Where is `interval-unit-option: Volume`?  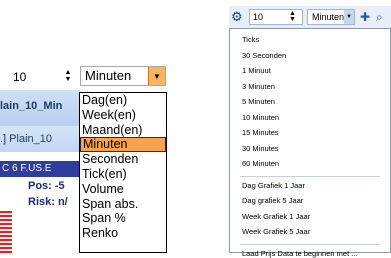 interval-unit-option: Volume is located at coordinates (123, 189).